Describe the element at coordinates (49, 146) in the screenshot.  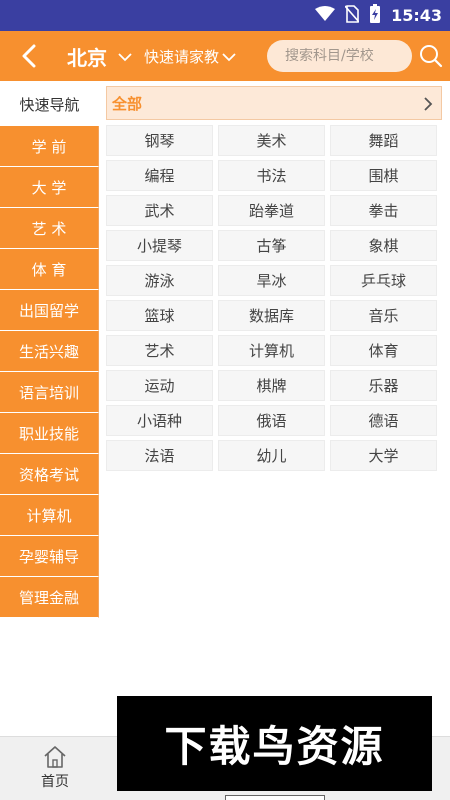
I see `sidebar-item-preschool: 学 前` at that location.